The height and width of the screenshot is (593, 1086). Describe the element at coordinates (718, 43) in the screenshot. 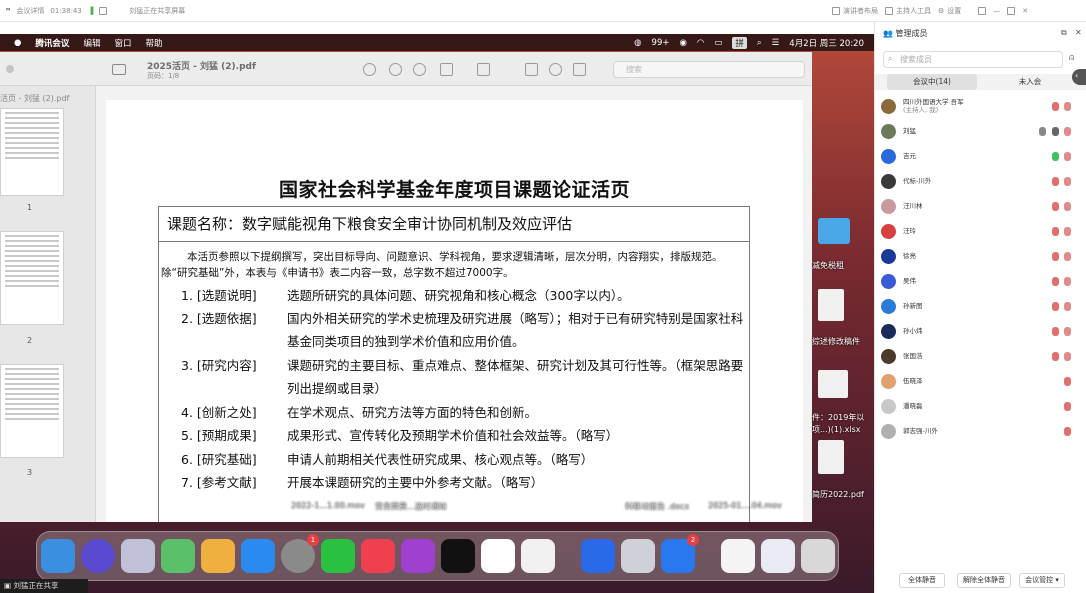

I see `battery-icon: ▭` at that location.